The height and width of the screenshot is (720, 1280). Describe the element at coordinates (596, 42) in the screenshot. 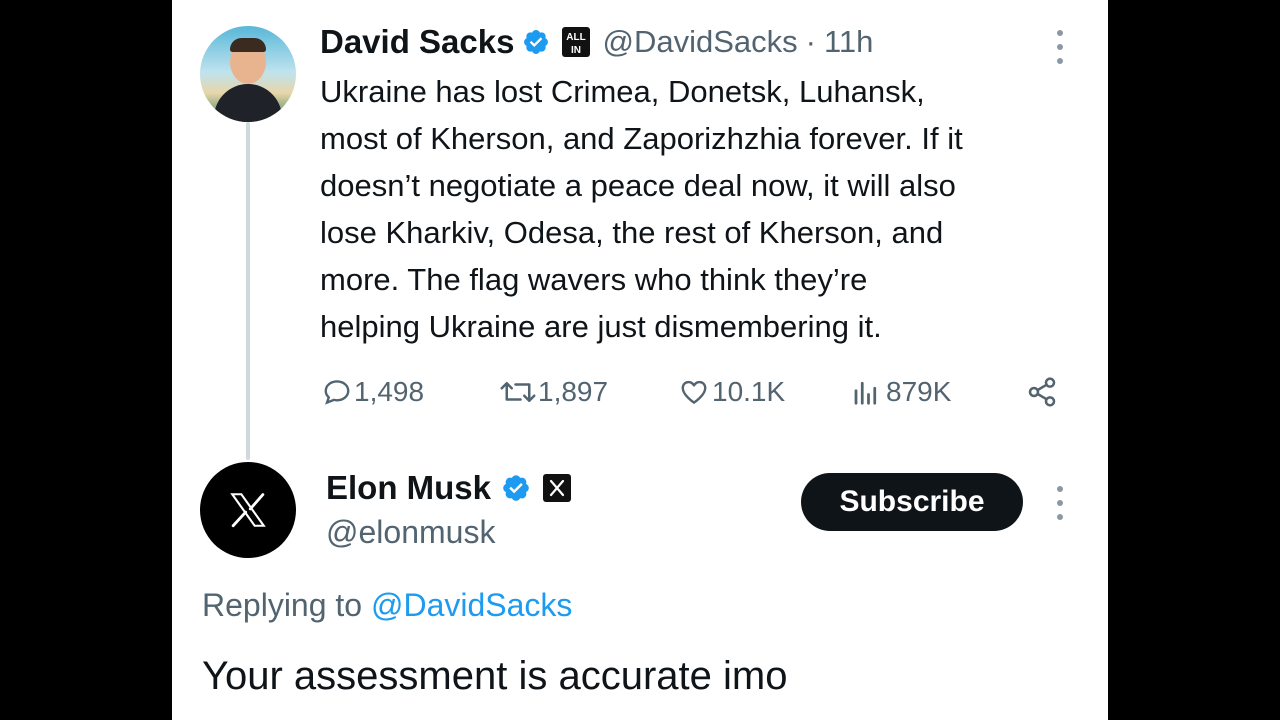

I see `tweet-header: David Sacks ALL IN @DavidSacks · 11h` at that location.